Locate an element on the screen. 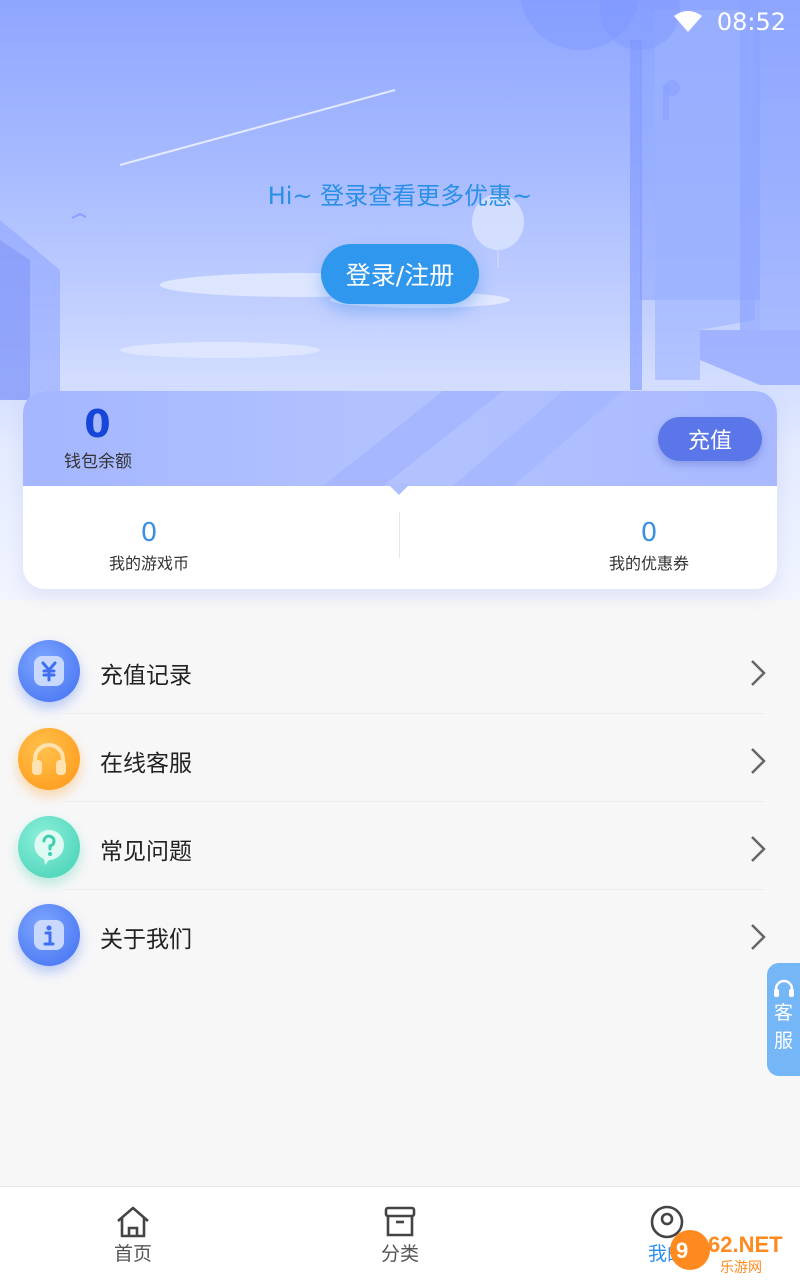  headset-icon is located at coordinates (783, 988).